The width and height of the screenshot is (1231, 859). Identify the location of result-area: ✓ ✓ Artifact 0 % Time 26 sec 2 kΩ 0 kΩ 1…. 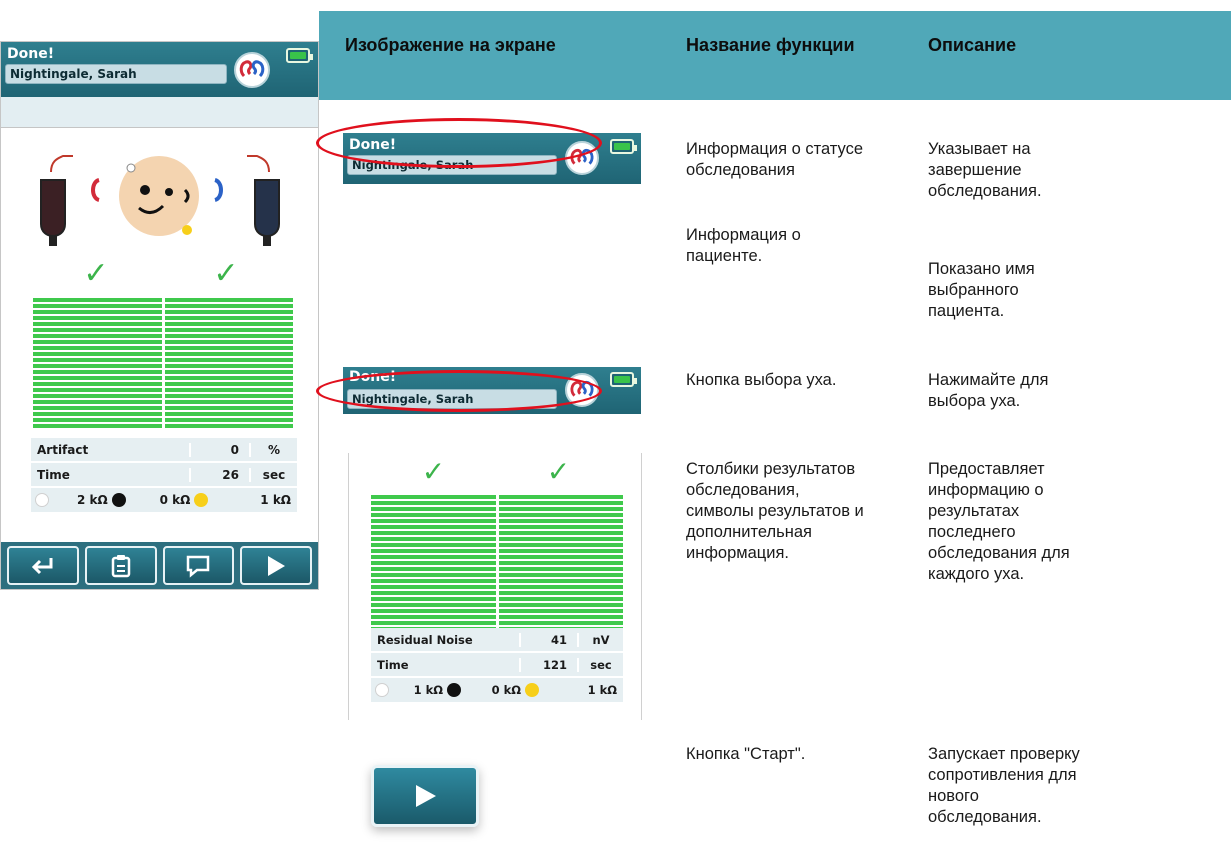
(159, 332).